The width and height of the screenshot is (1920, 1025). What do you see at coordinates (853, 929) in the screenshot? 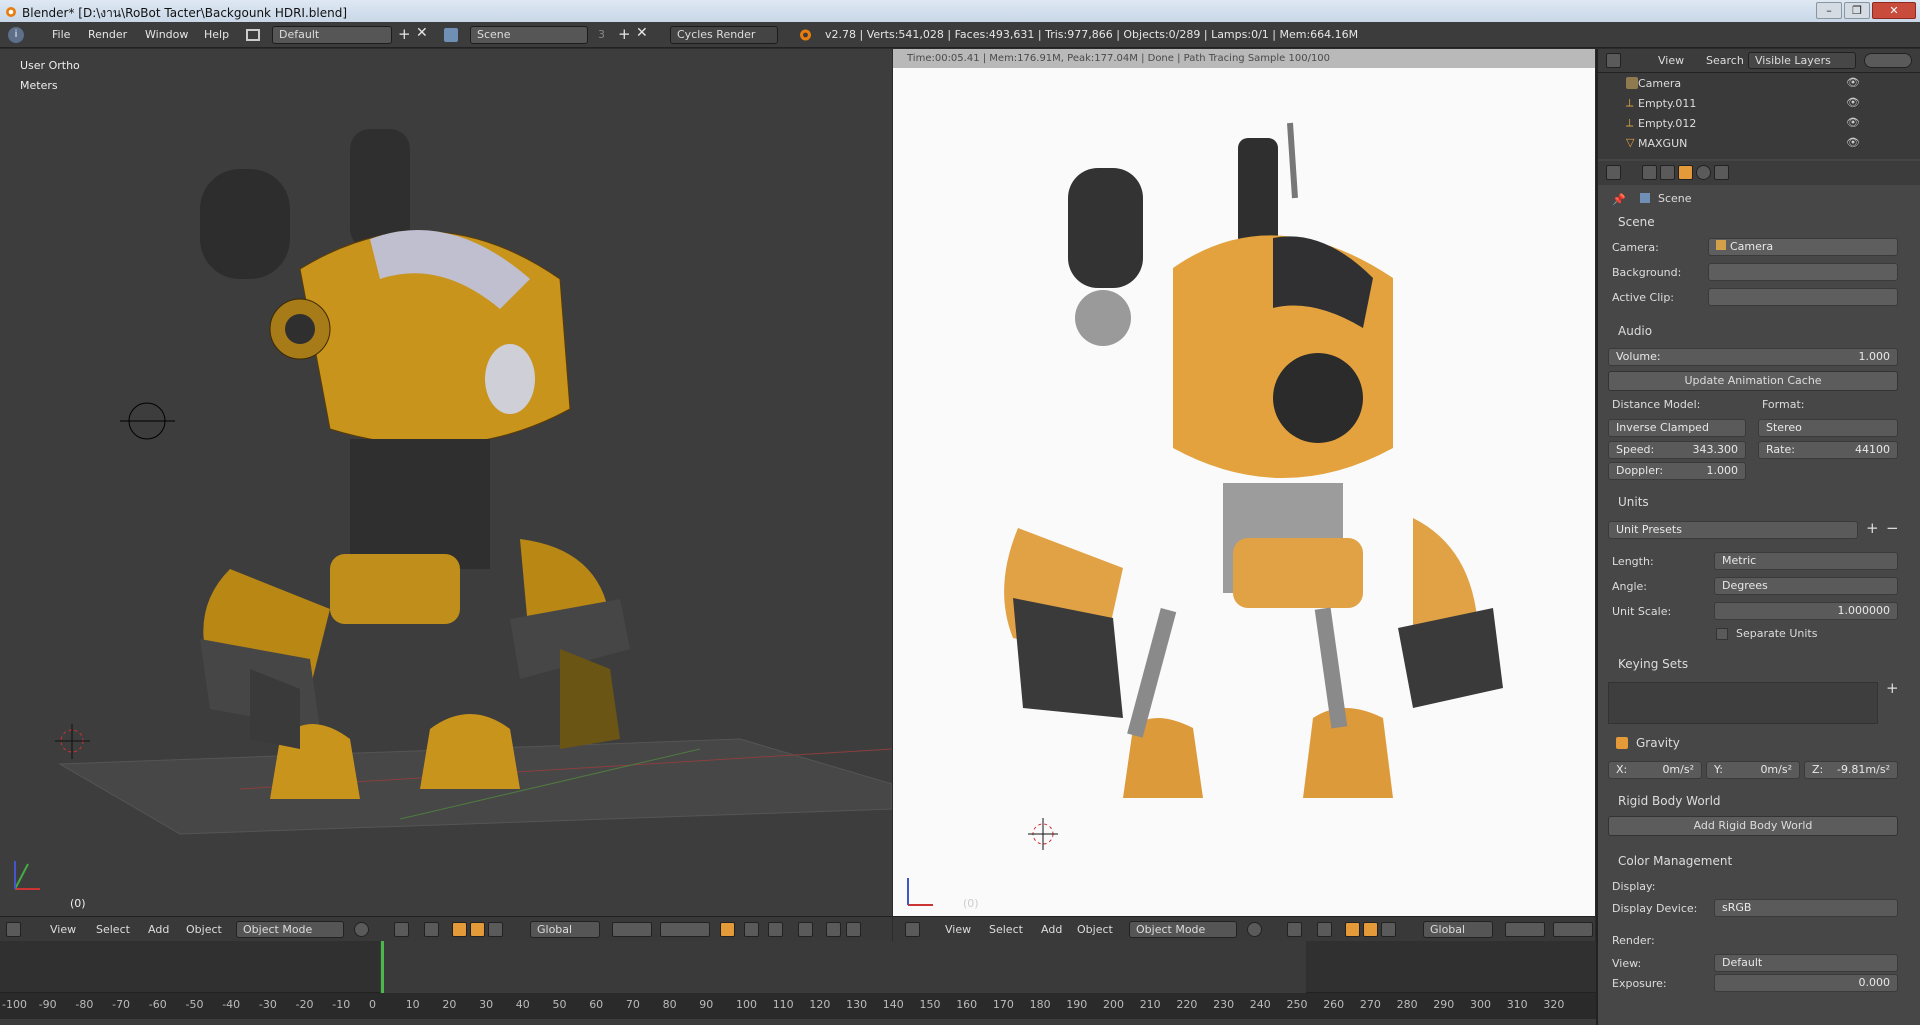
I see `opengl-icon` at bounding box center [853, 929].